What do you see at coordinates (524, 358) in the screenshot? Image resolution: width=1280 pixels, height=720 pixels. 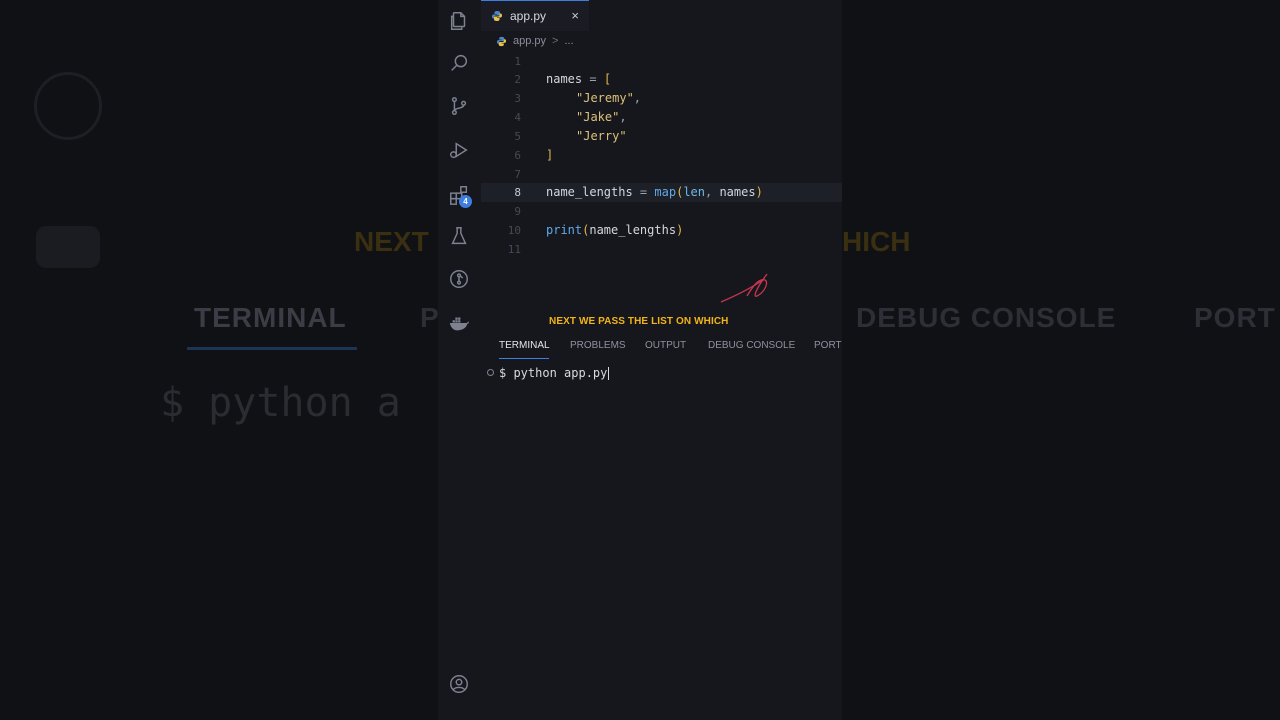 I see `active-tab-indicator` at bounding box center [524, 358].